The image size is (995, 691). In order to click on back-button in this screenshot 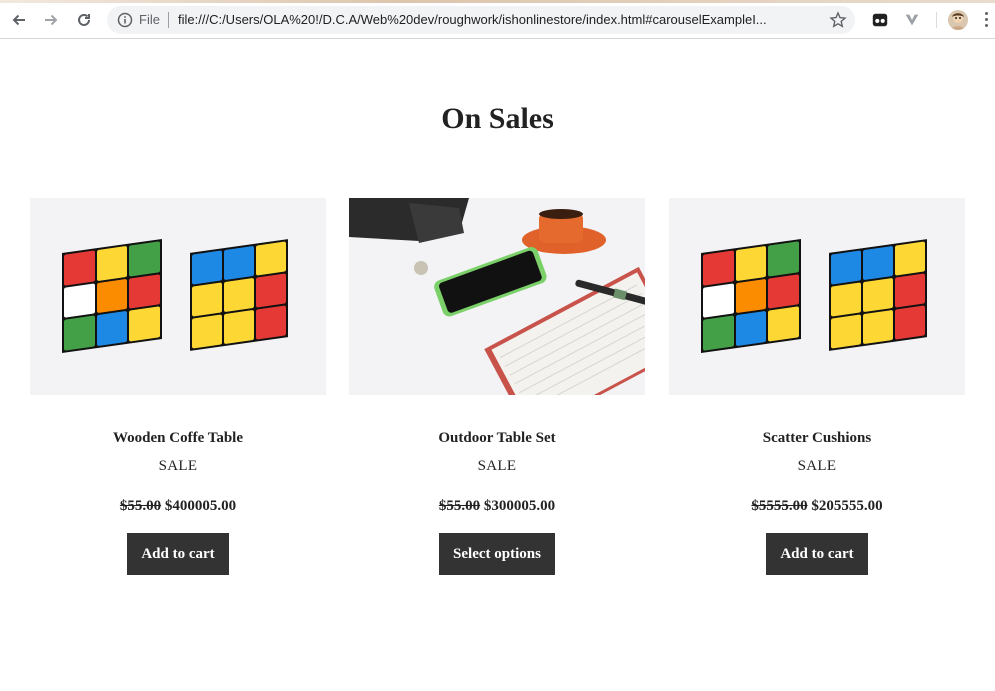, I will do `click(19, 20)`.